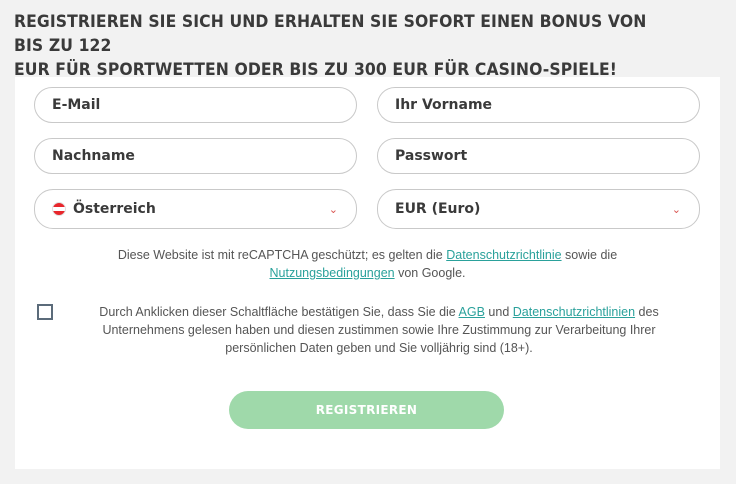 The width and height of the screenshot is (736, 484). Describe the element at coordinates (195, 105) in the screenshot. I see `email-field: E-Mail` at that location.